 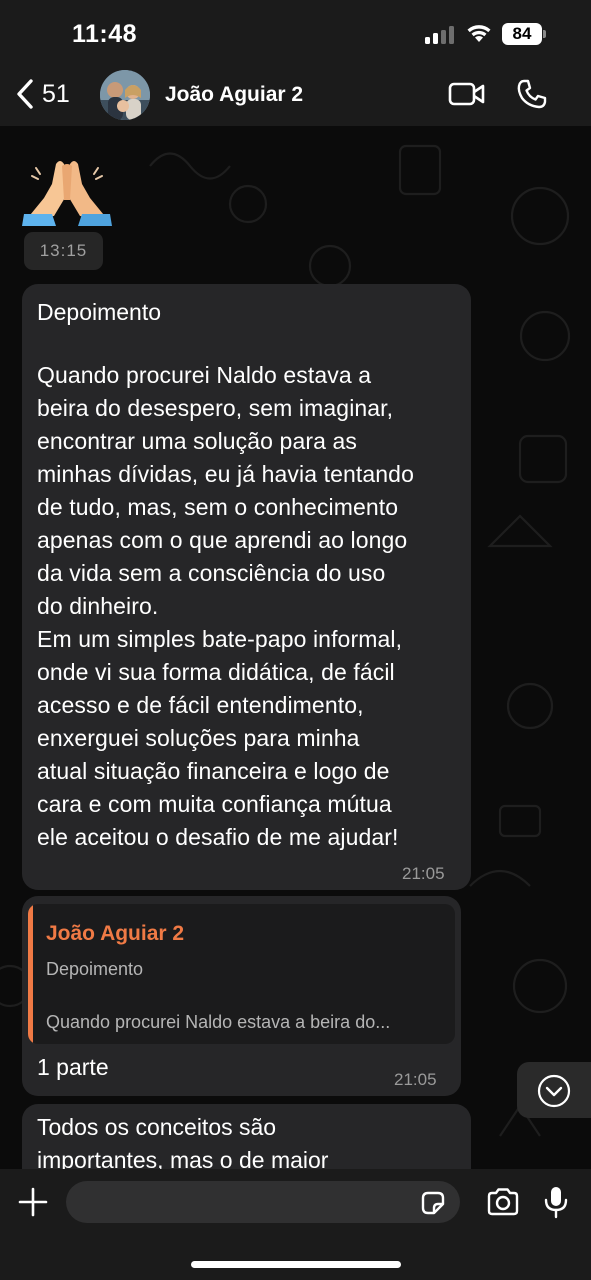 I want to click on reply-text: 1 parte, so click(x=73, y=1067).